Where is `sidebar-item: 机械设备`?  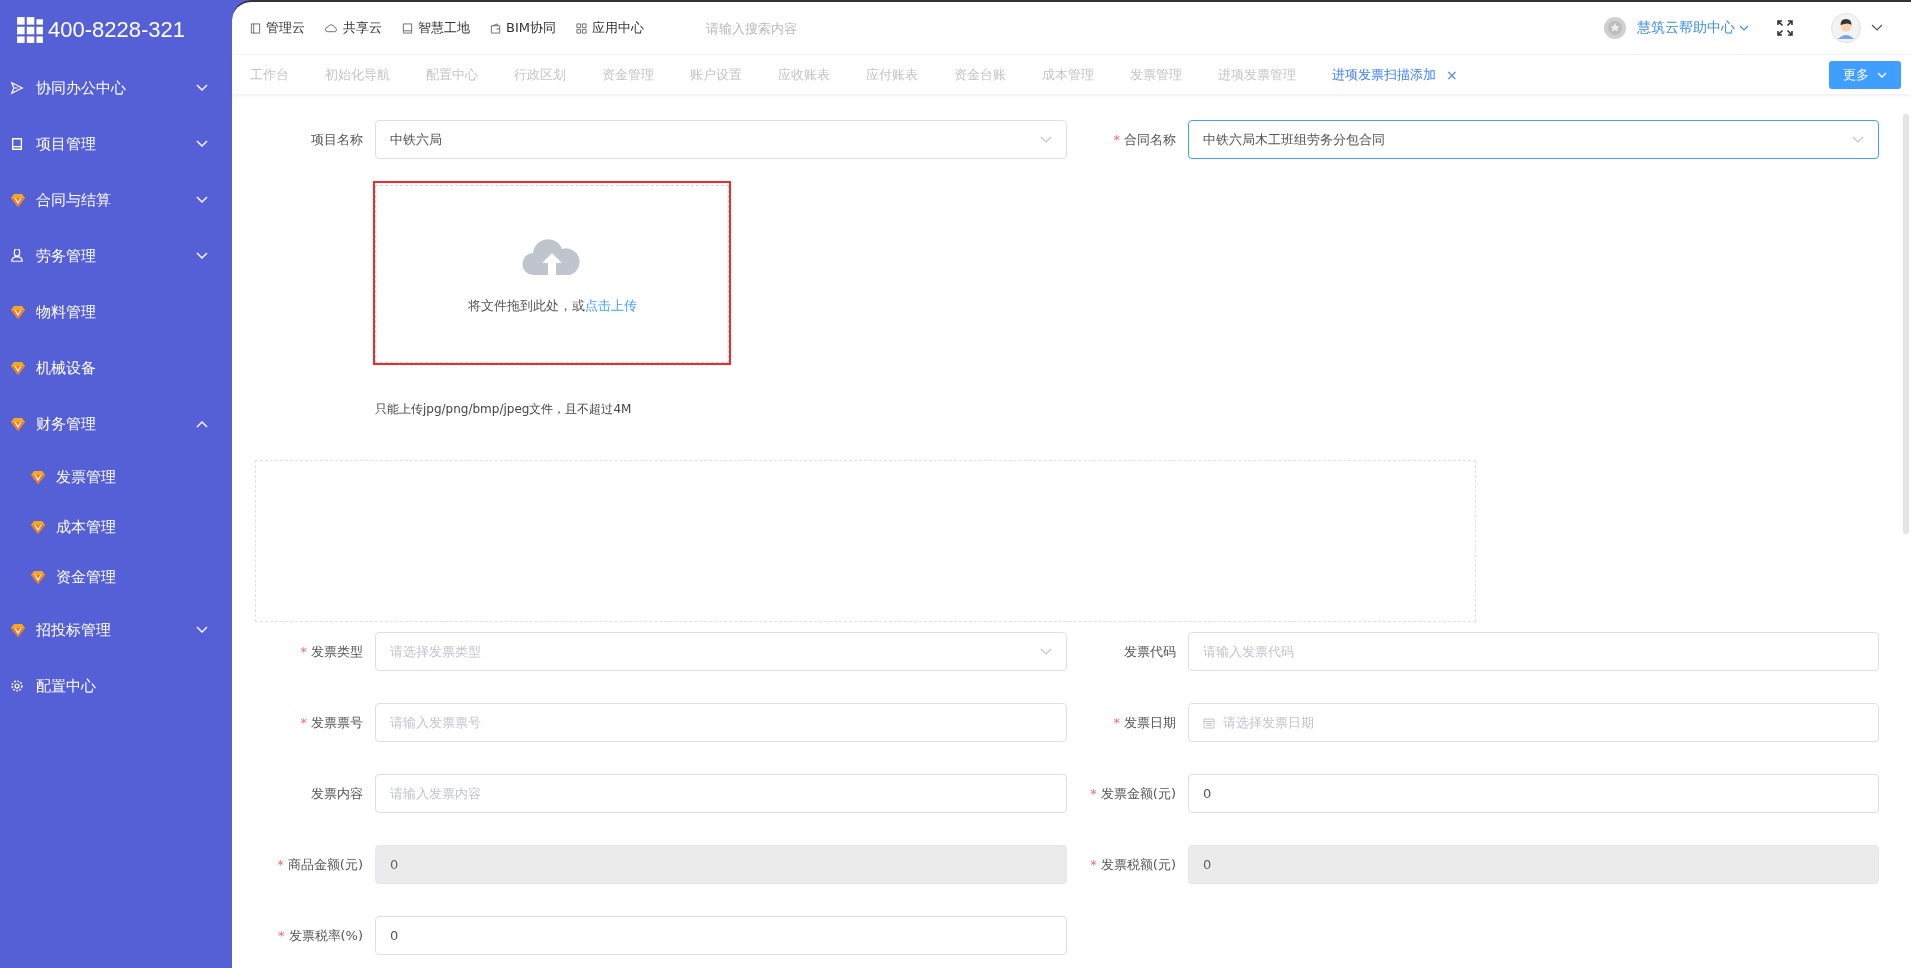
sidebar-item: 机械设备 is located at coordinates (116, 368).